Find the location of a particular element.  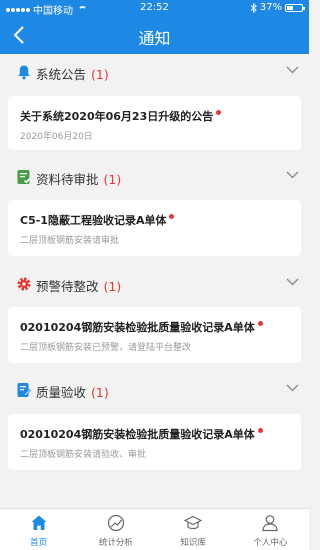

nav-bar: 通知 is located at coordinates (154, 35).